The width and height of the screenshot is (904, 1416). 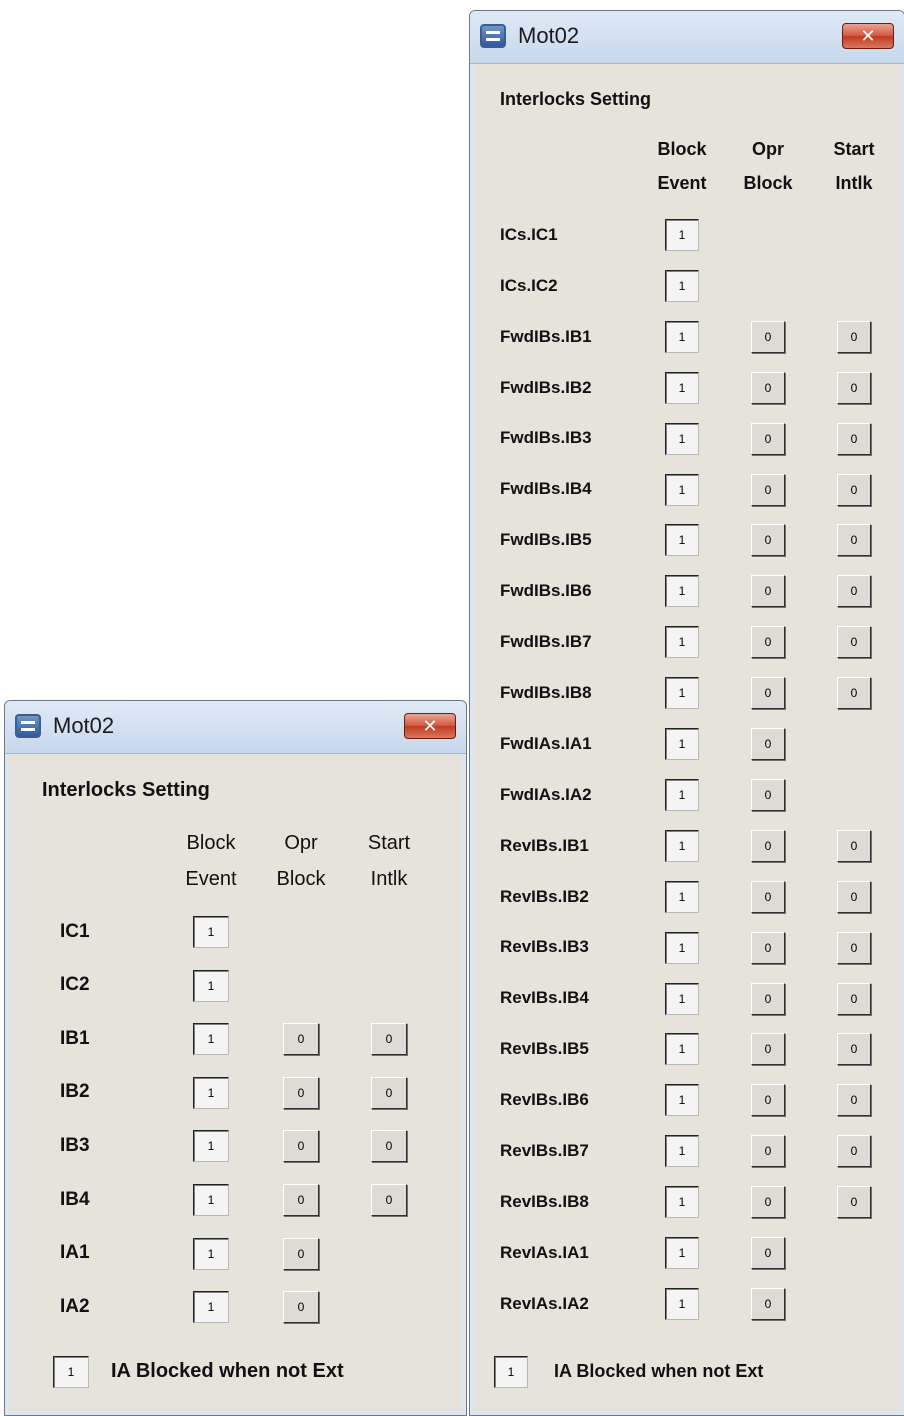 What do you see at coordinates (227, 1371) in the screenshot?
I see `ia-blocked-label: IA Blocked when not Ext` at bounding box center [227, 1371].